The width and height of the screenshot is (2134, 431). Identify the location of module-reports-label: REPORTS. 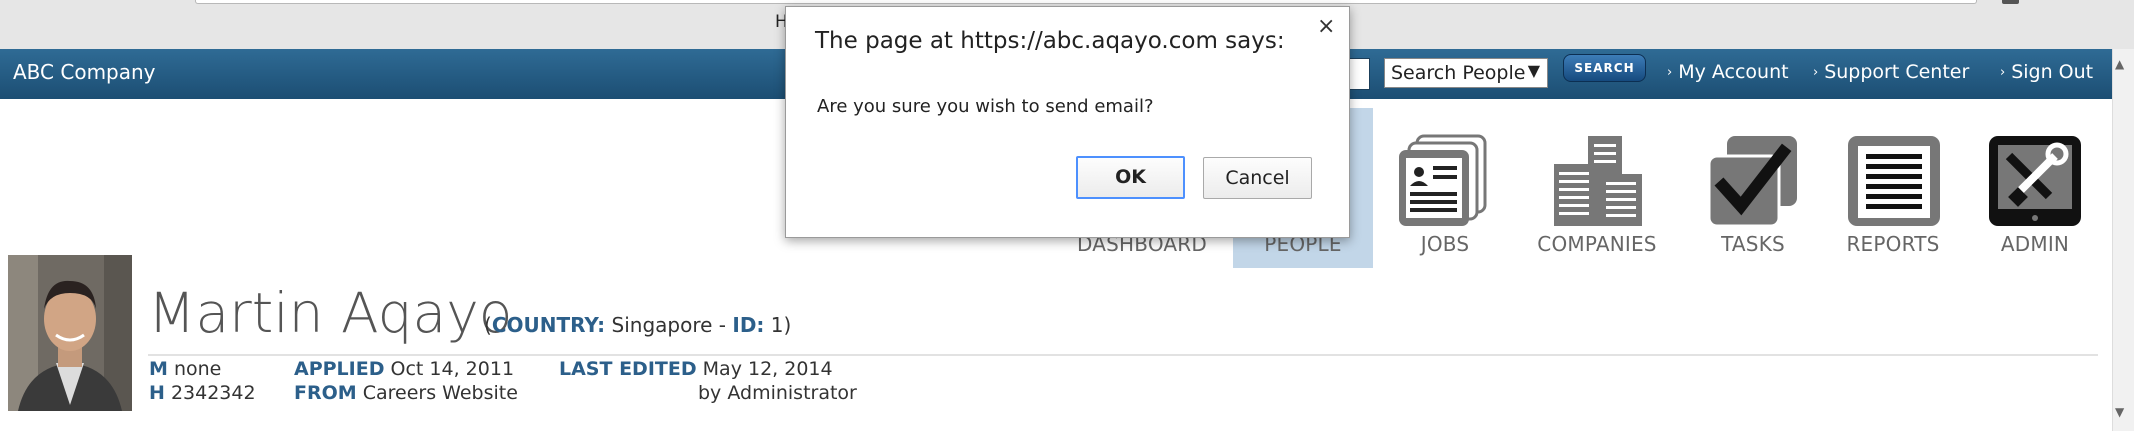
(1893, 244).